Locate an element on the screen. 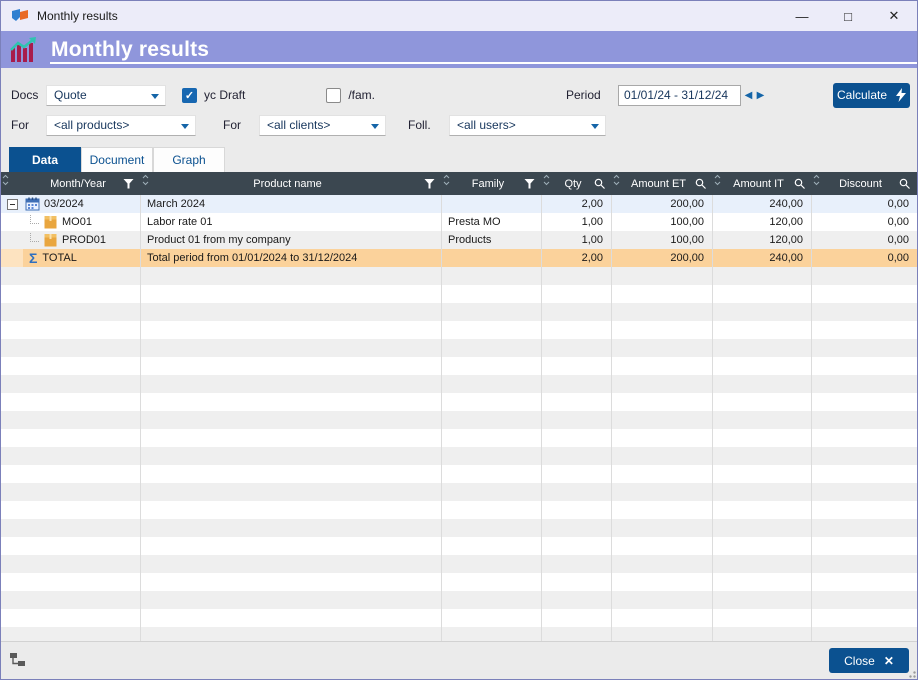  close-icon: ✕ is located at coordinates (894, 15).